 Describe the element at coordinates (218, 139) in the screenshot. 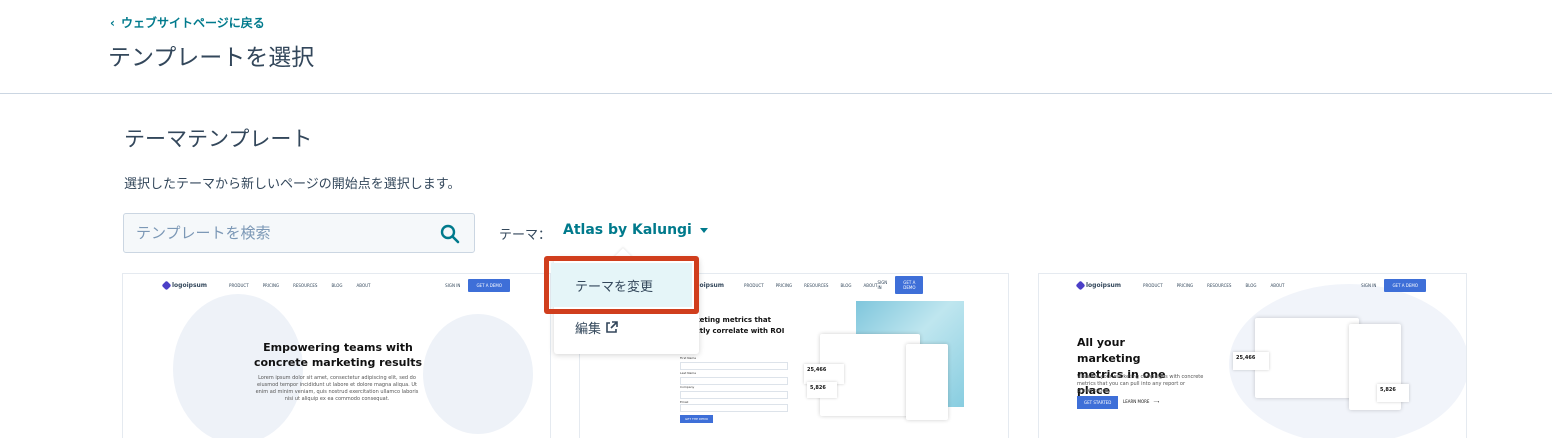

I see `section-title: テーマテンプレート` at that location.